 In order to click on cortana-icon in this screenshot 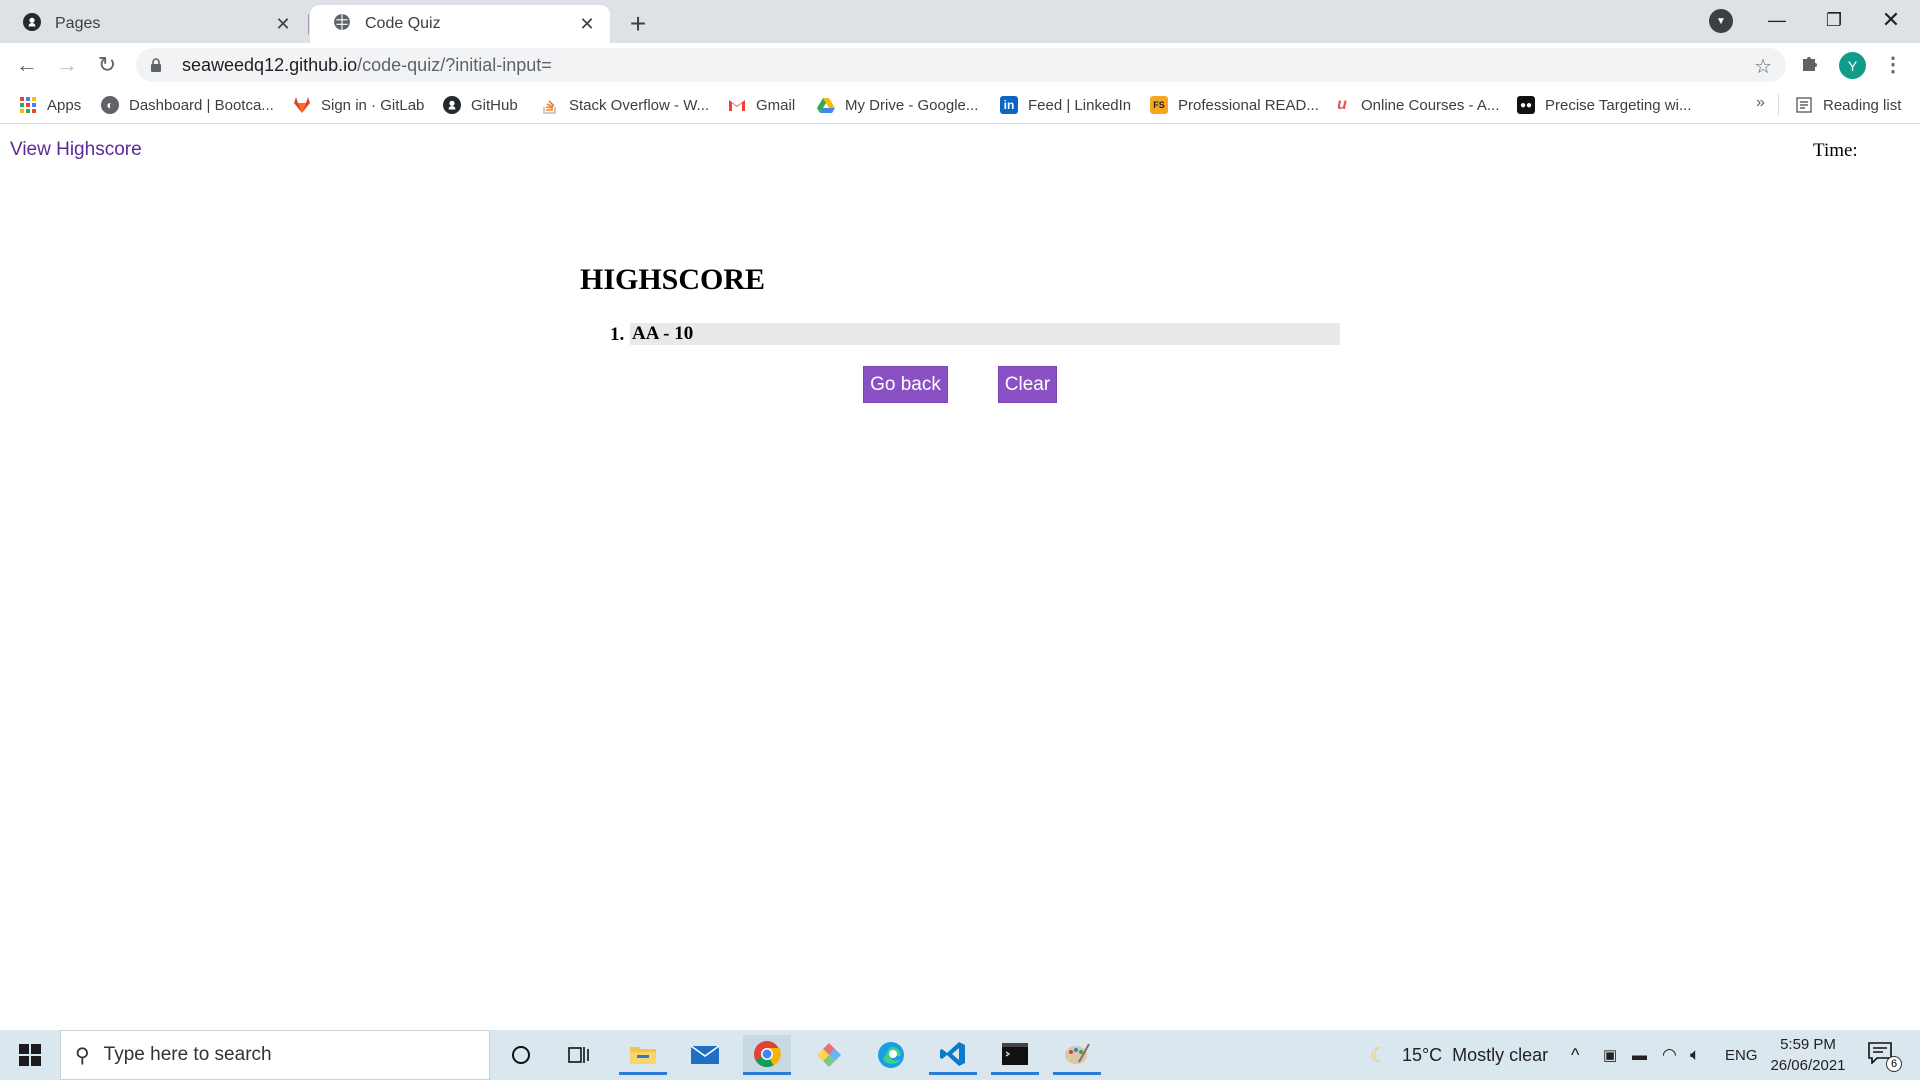, I will do `click(521, 1055)`.